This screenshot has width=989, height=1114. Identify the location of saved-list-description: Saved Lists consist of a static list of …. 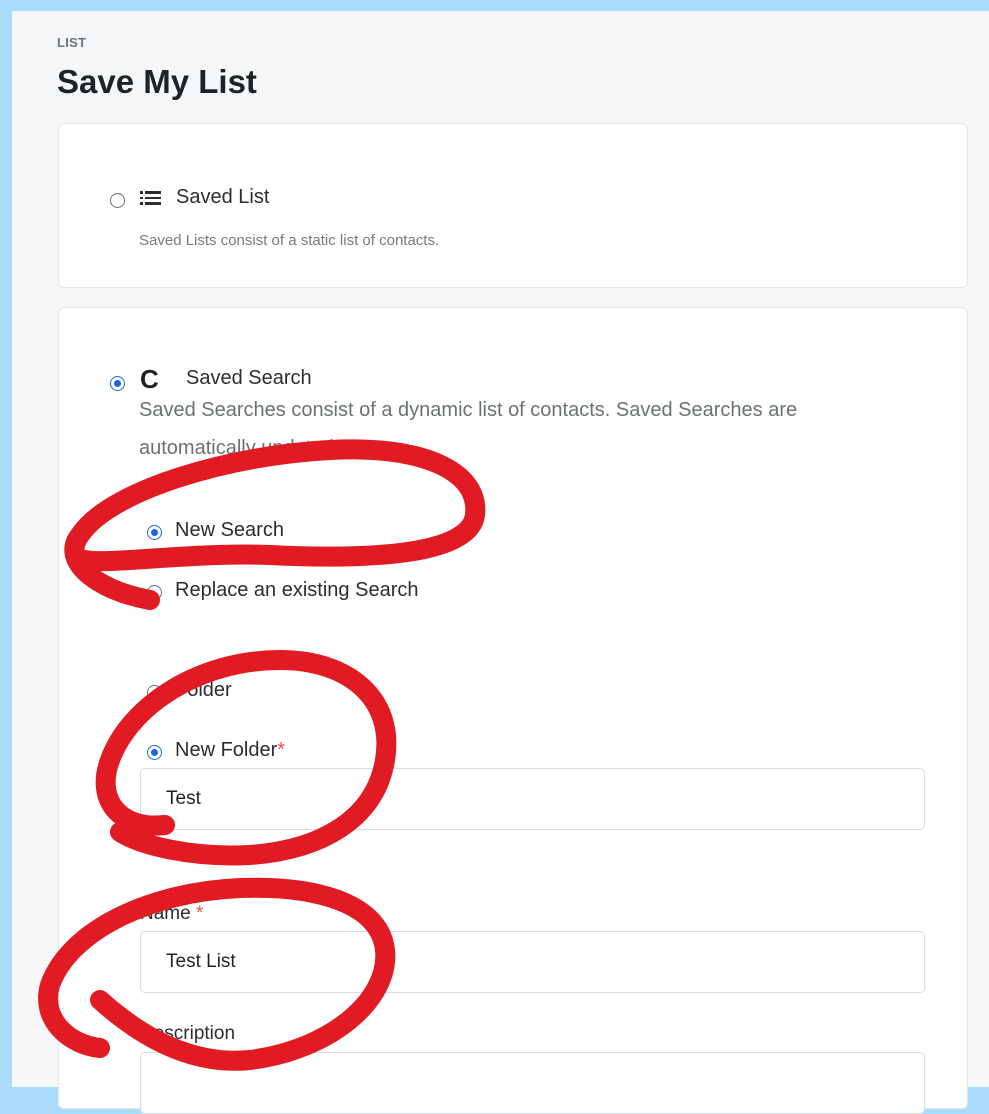
(289, 240).